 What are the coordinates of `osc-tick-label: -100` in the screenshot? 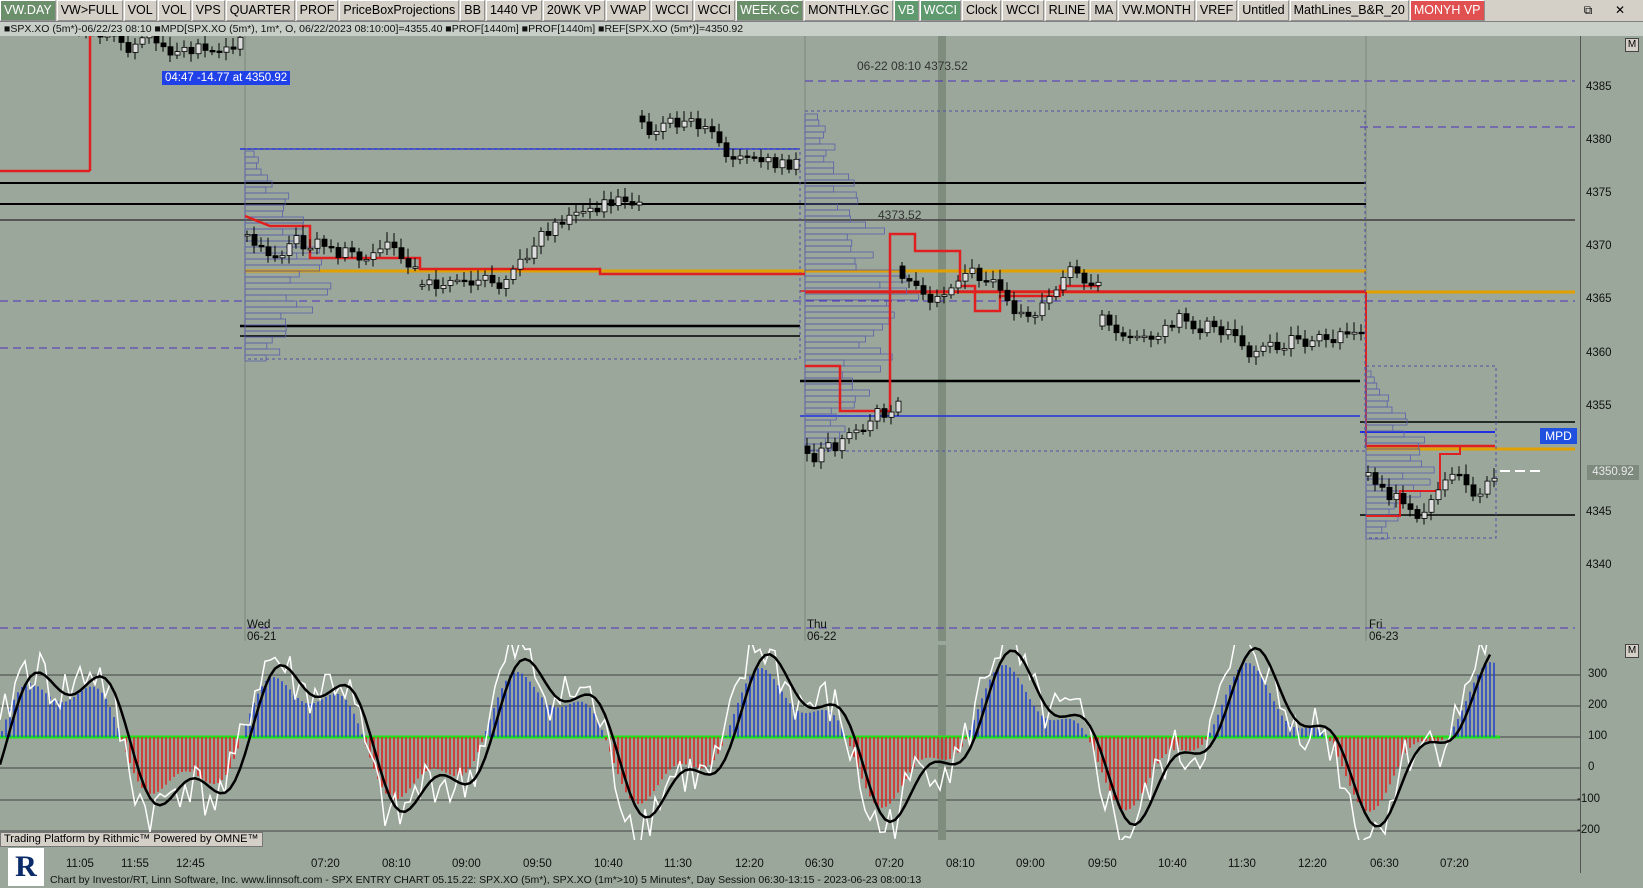 It's located at (1589, 799).